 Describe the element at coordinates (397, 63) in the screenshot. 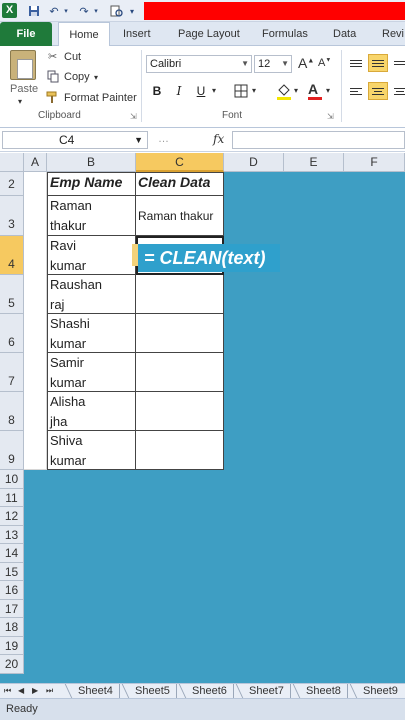

I see `bottom-align-icon` at that location.